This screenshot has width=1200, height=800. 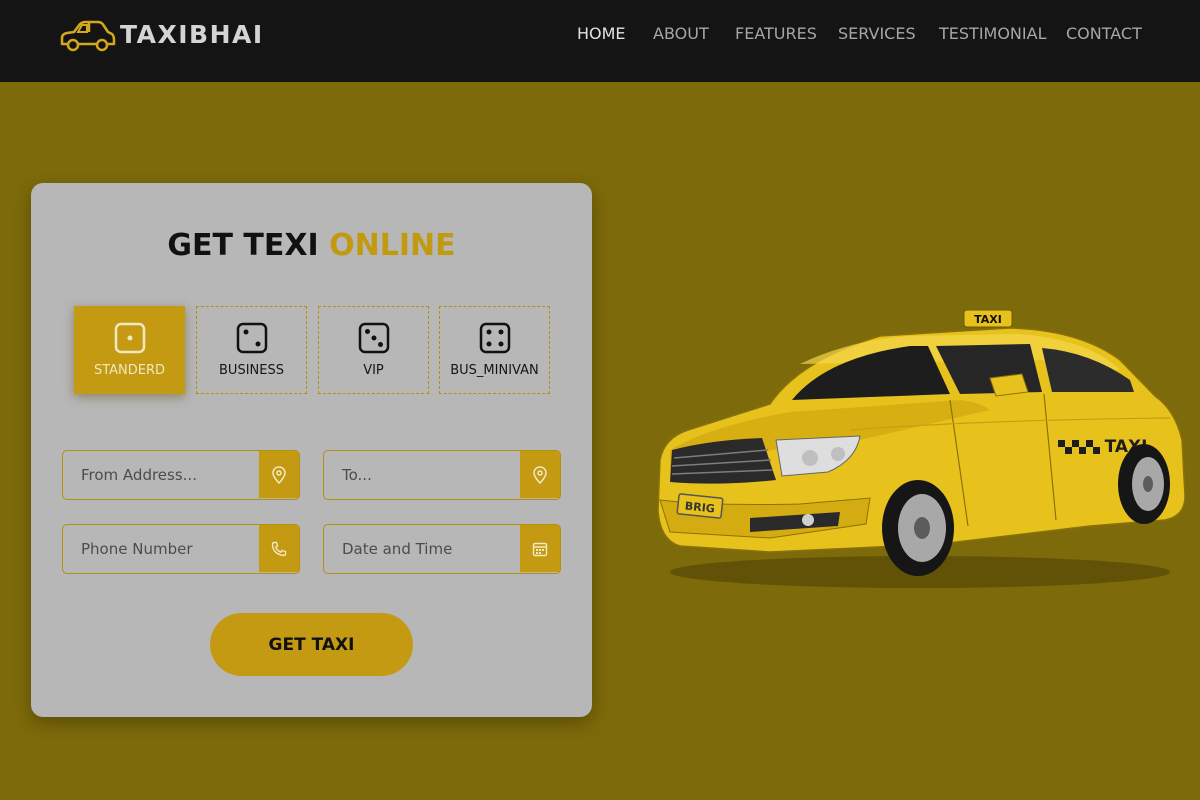 What do you see at coordinates (1104, 33) in the screenshot?
I see `nav-contact: CONTACT` at bounding box center [1104, 33].